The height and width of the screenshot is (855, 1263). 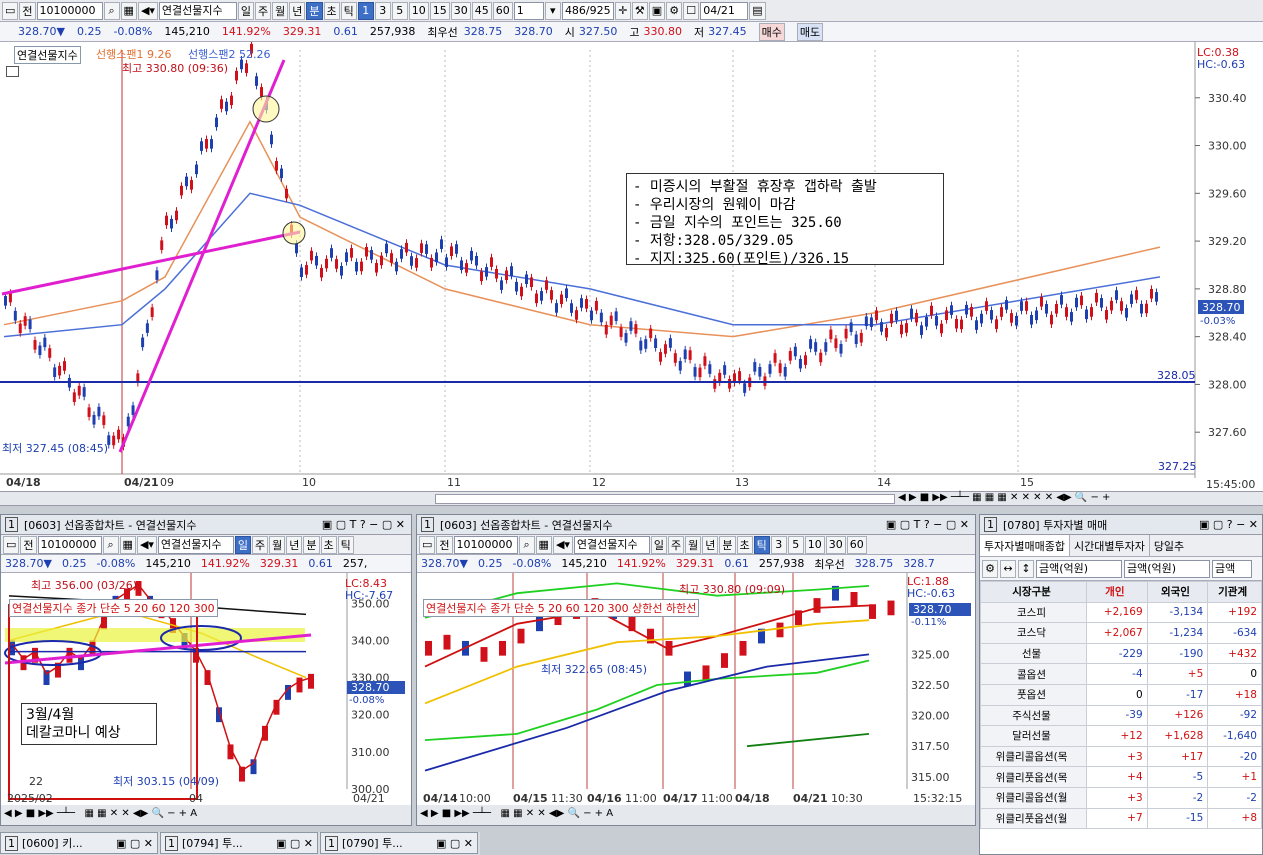 I want to click on buy-button: 매수, so click(x=771, y=31).